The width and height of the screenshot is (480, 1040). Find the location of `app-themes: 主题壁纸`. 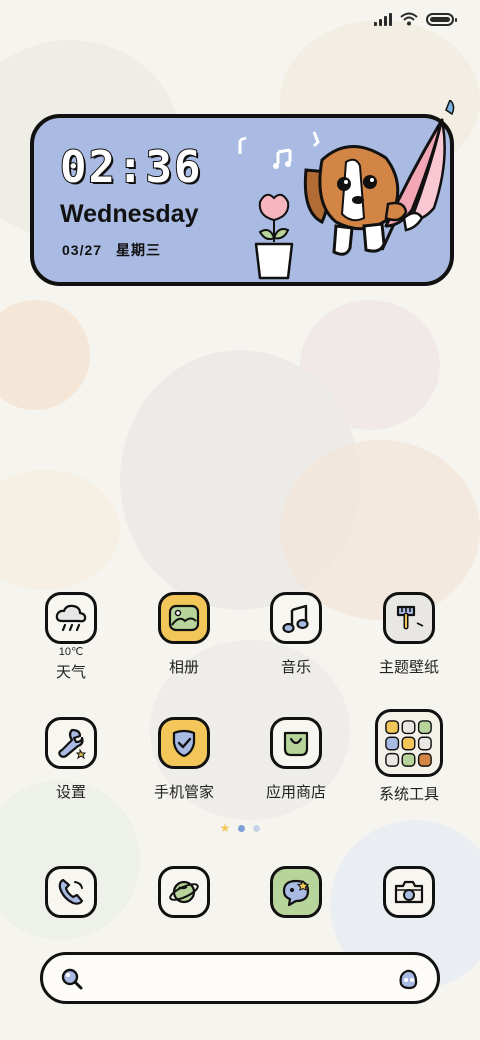

app-themes: 主题壁纸 is located at coordinates (409, 634).